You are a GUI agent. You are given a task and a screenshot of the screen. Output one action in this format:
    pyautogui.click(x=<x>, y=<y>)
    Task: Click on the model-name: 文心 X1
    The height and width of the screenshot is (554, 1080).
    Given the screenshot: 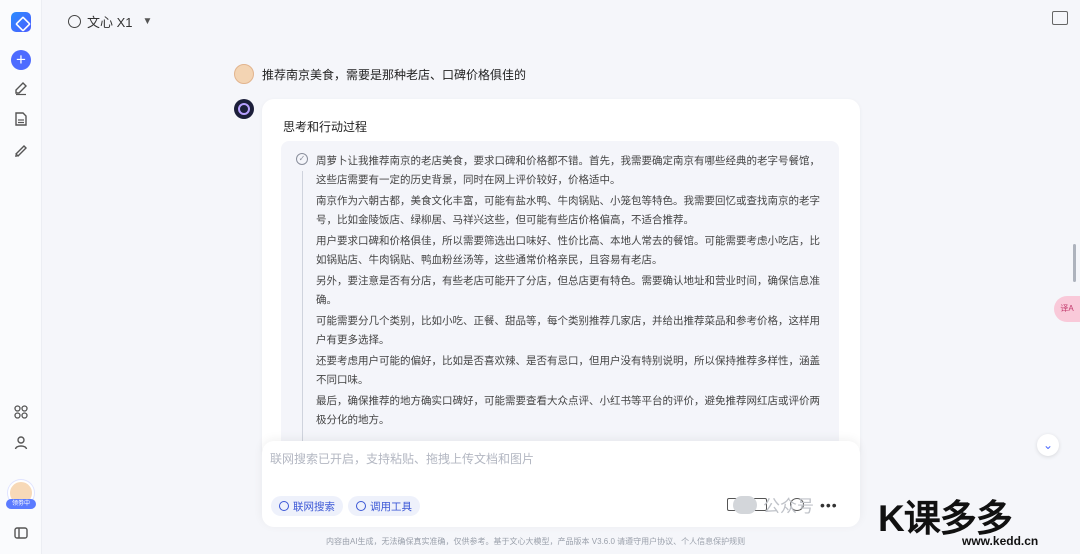 What is the action you would take?
    pyautogui.click(x=110, y=22)
    